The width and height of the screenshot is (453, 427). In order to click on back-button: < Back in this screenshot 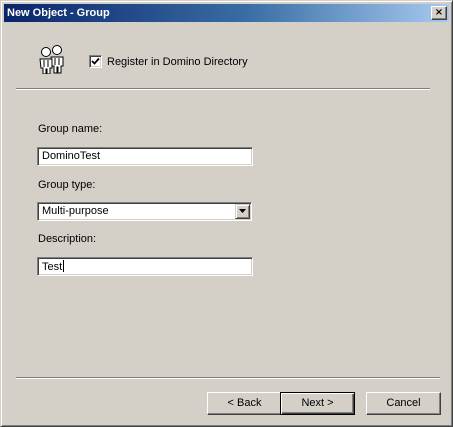, I will do `click(244, 403)`.